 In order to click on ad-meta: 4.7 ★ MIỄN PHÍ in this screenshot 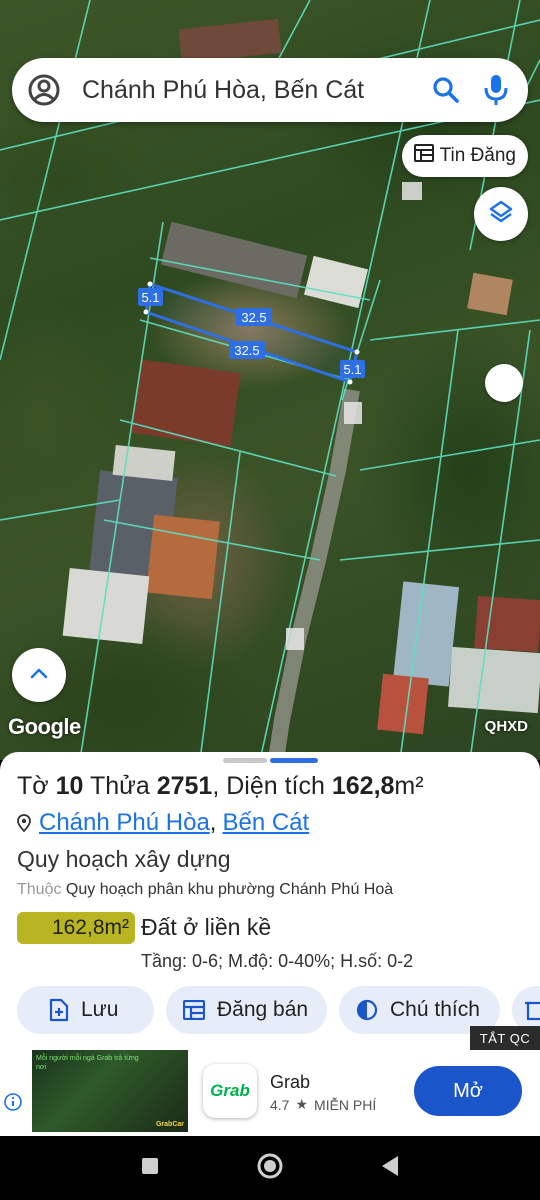, I will do `click(323, 1104)`.